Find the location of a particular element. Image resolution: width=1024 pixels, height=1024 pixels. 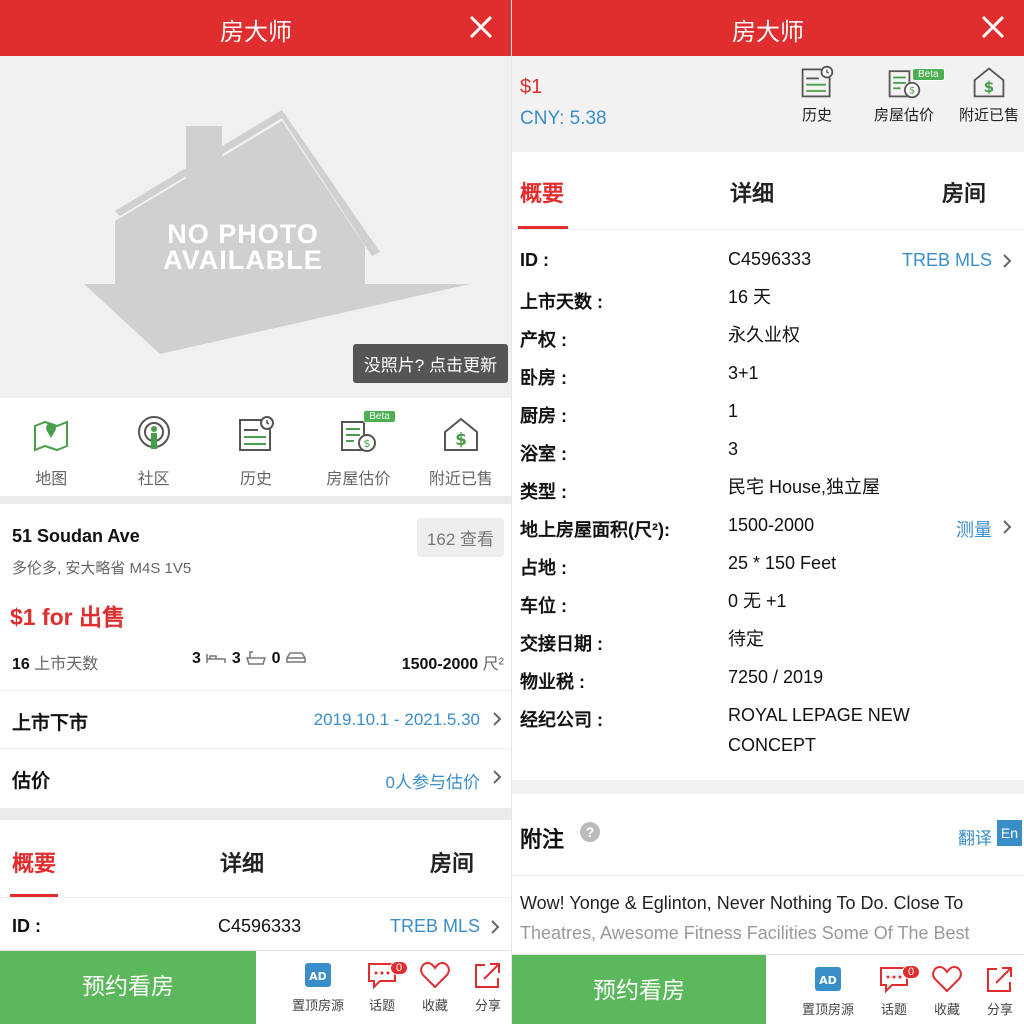

parking-count: 0 is located at coordinates (276, 658).